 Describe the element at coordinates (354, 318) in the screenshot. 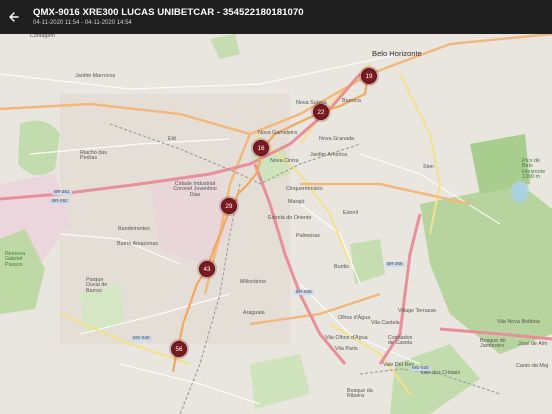

I see `place-label: Olhos d'Água` at that location.